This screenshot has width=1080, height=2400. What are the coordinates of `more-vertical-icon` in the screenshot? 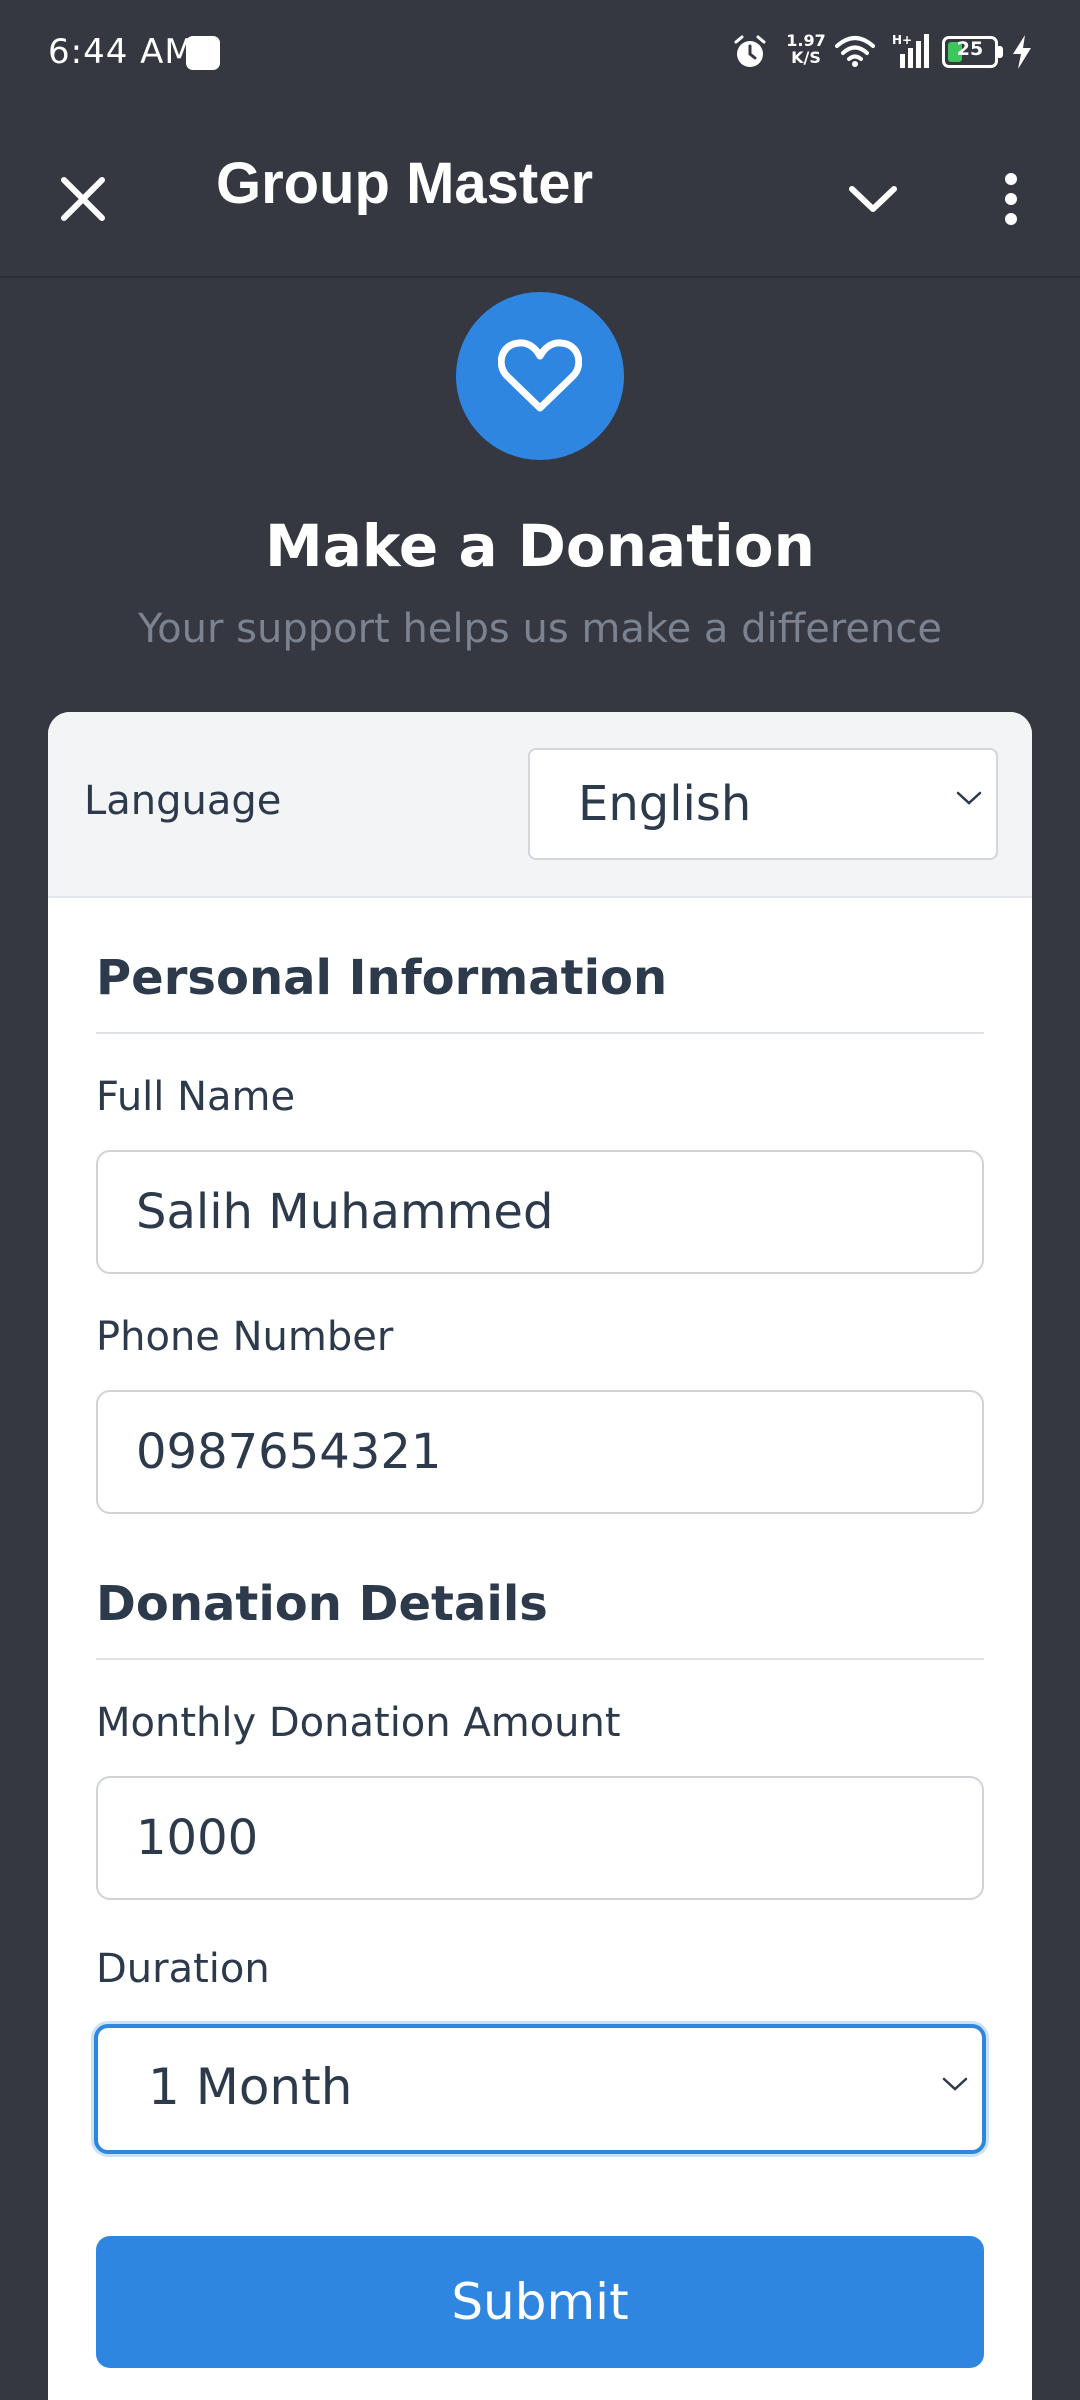 It's located at (1011, 199).